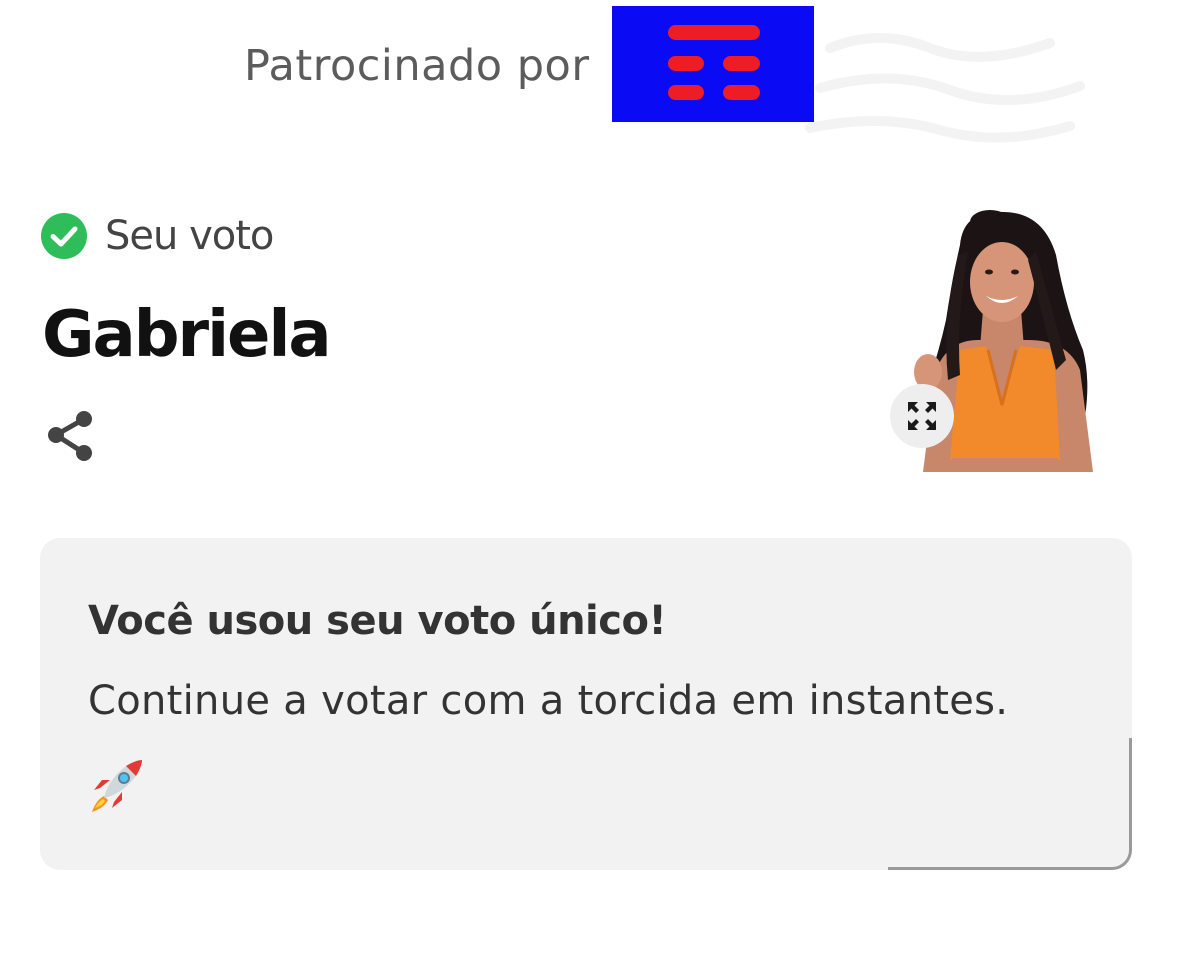 The image size is (1200, 979). I want to click on check-circle-icon, so click(64, 236).